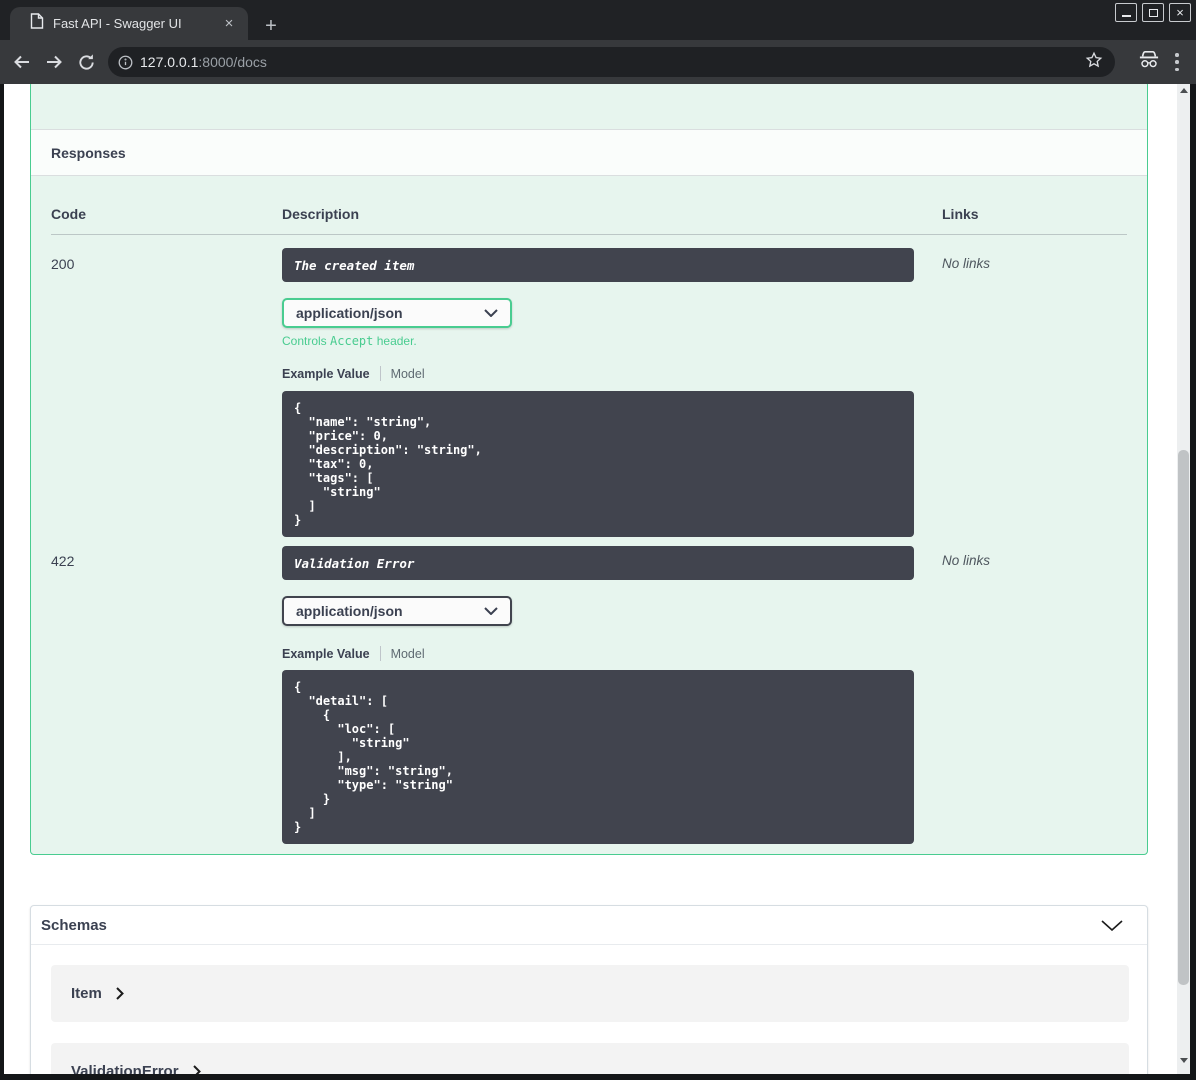 The image size is (1196, 1080). What do you see at coordinates (349, 341) in the screenshot?
I see `controls-accept-note: Controls Accept header.` at bounding box center [349, 341].